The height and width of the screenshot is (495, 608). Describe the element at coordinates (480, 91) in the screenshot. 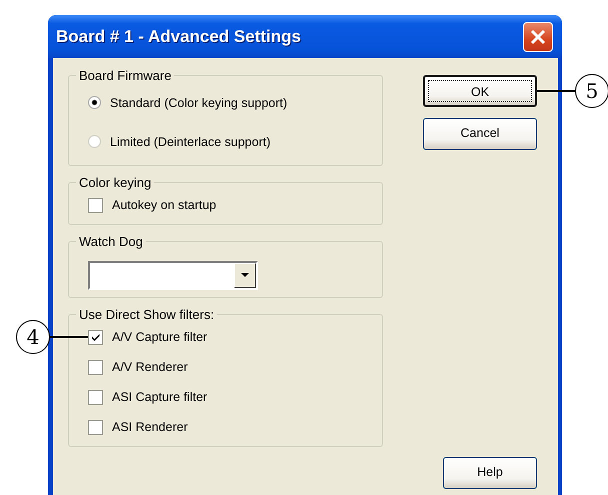

I see `dialog-button: OK` at that location.